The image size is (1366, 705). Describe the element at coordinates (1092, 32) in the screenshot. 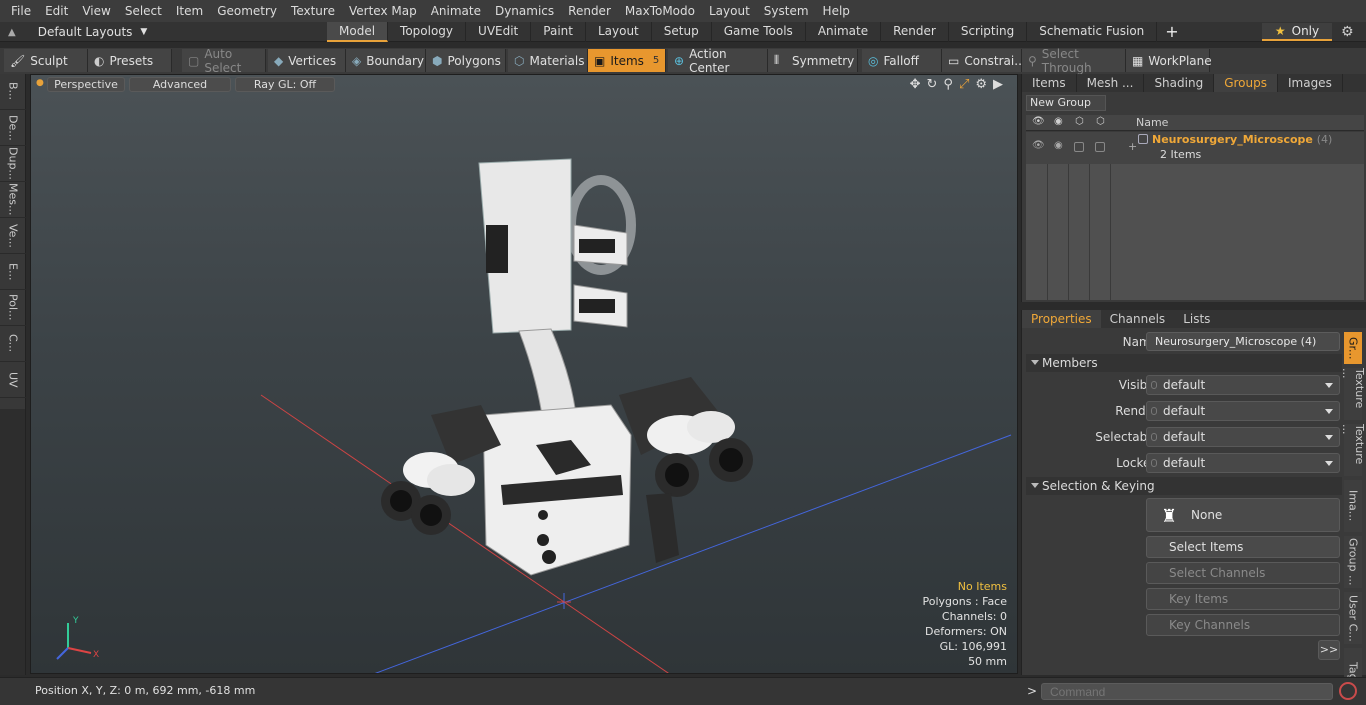

I see `tab-schematic-fusion: Schematic Fusion` at that location.